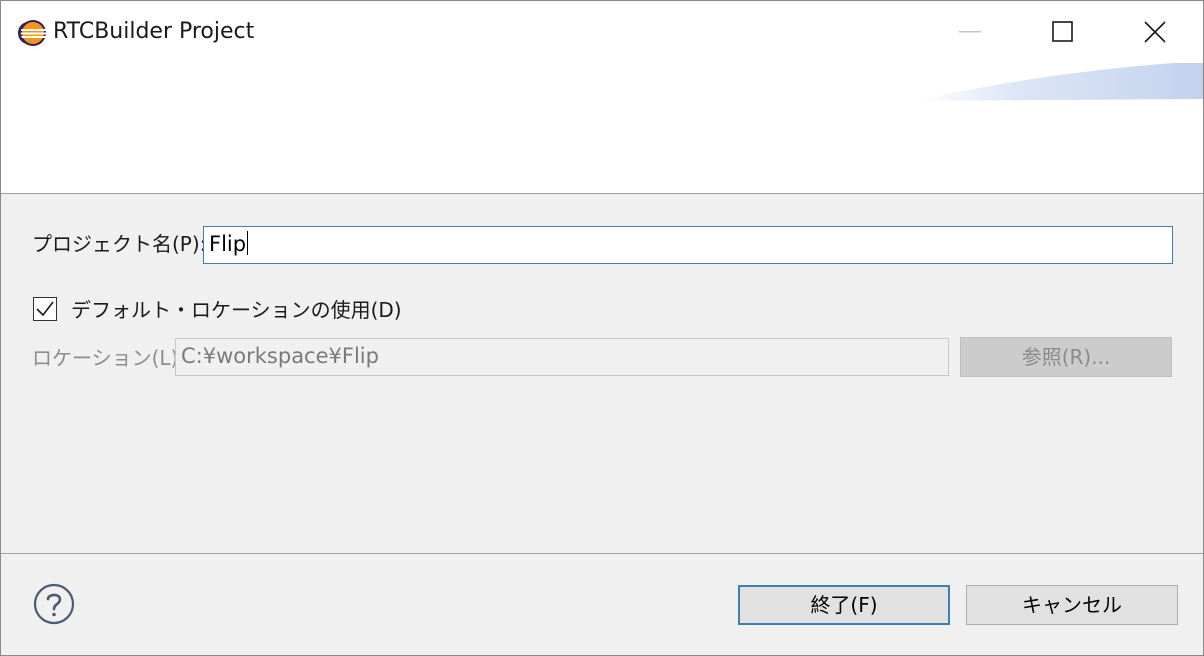 This screenshot has height=656, width=1204. What do you see at coordinates (602, 32) in the screenshot?
I see `title-bar: RTCBuilder Project` at bounding box center [602, 32].